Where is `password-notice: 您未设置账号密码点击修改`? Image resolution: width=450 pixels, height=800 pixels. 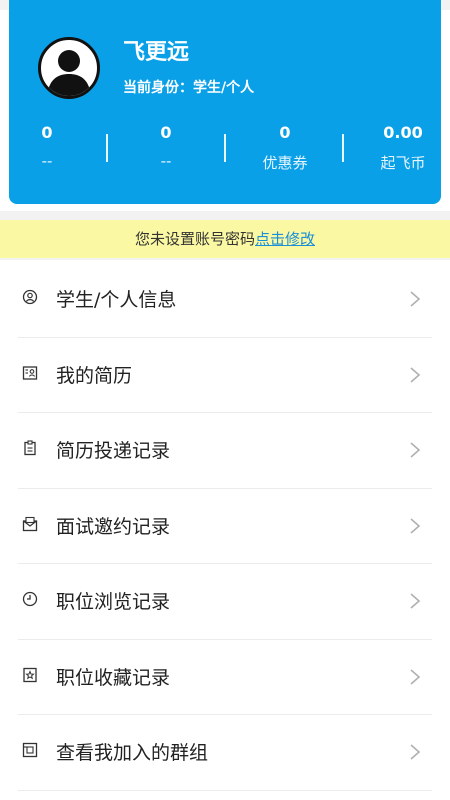 password-notice: 您未设置账号密码点击修改 is located at coordinates (225, 235).